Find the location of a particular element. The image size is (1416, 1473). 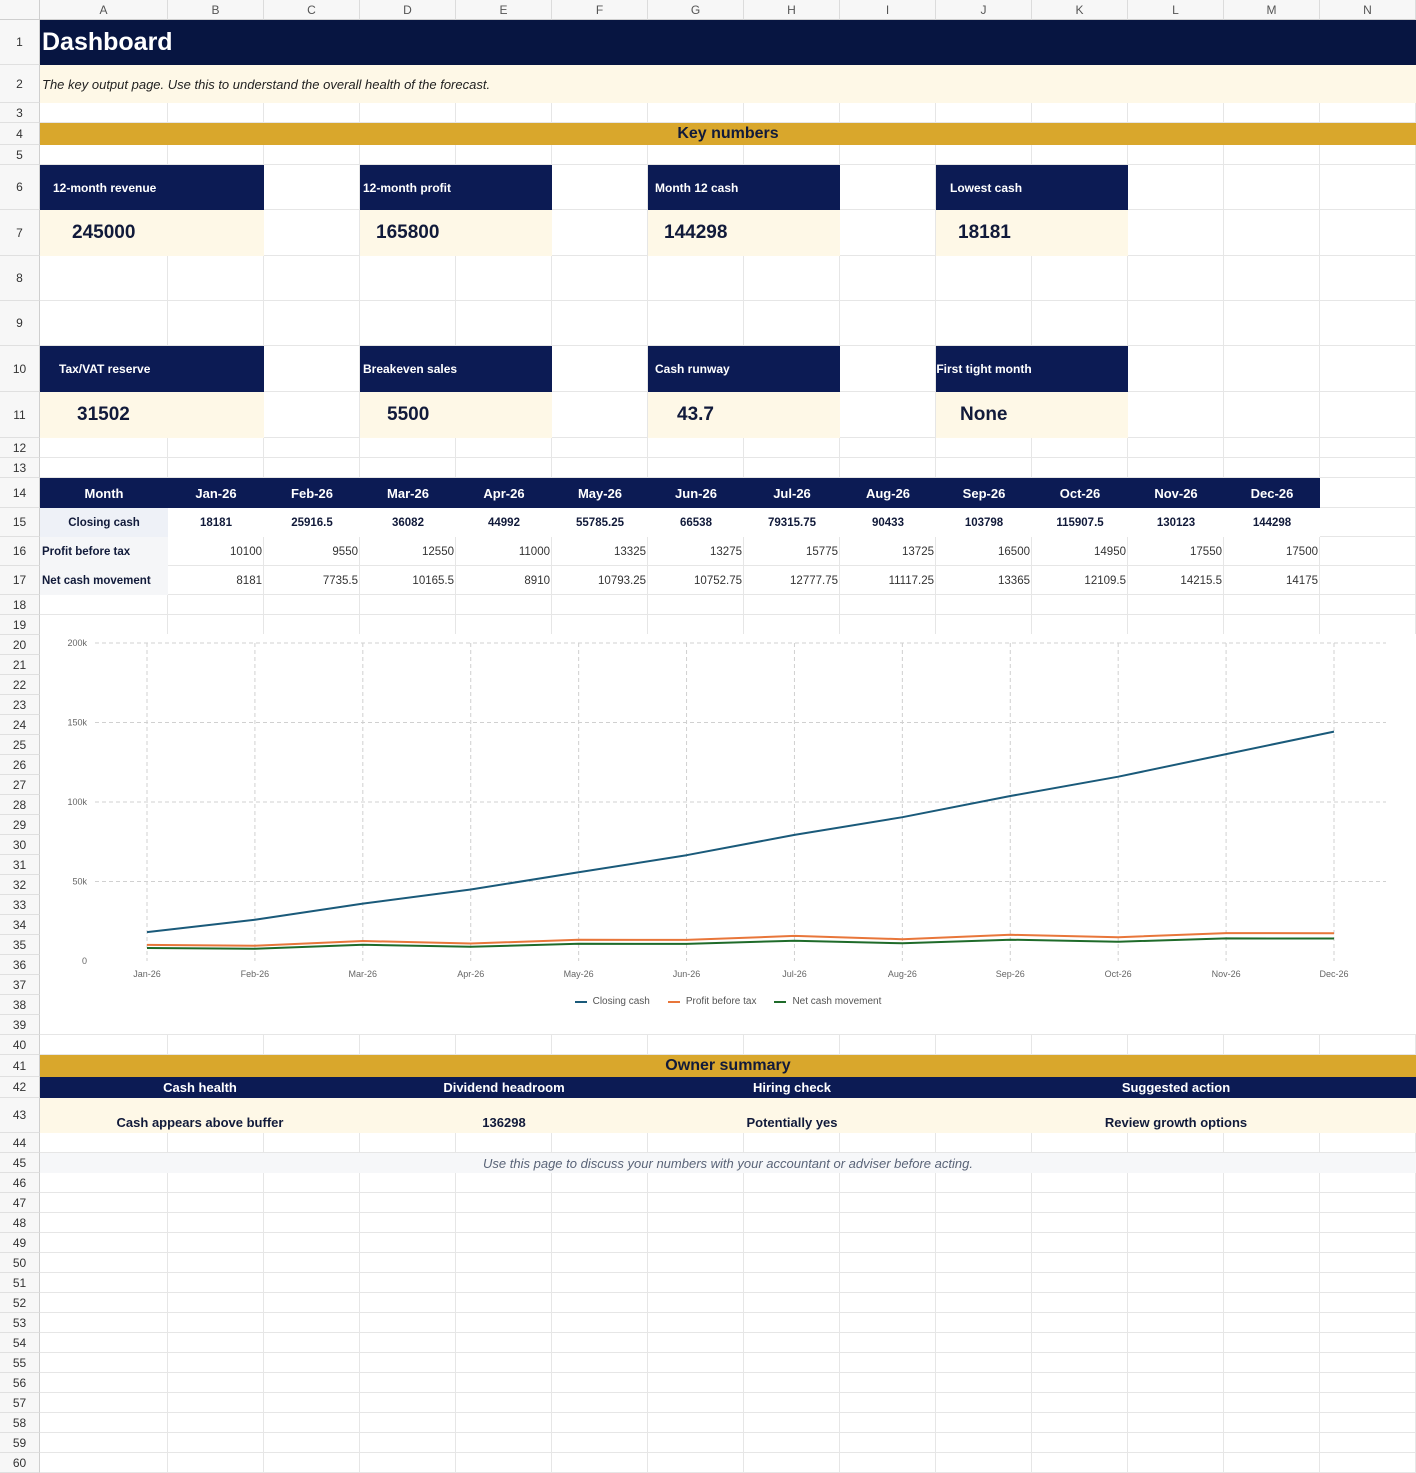

kpi-value-12-month-revenue: 245000 is located at coordinates (152, 233).